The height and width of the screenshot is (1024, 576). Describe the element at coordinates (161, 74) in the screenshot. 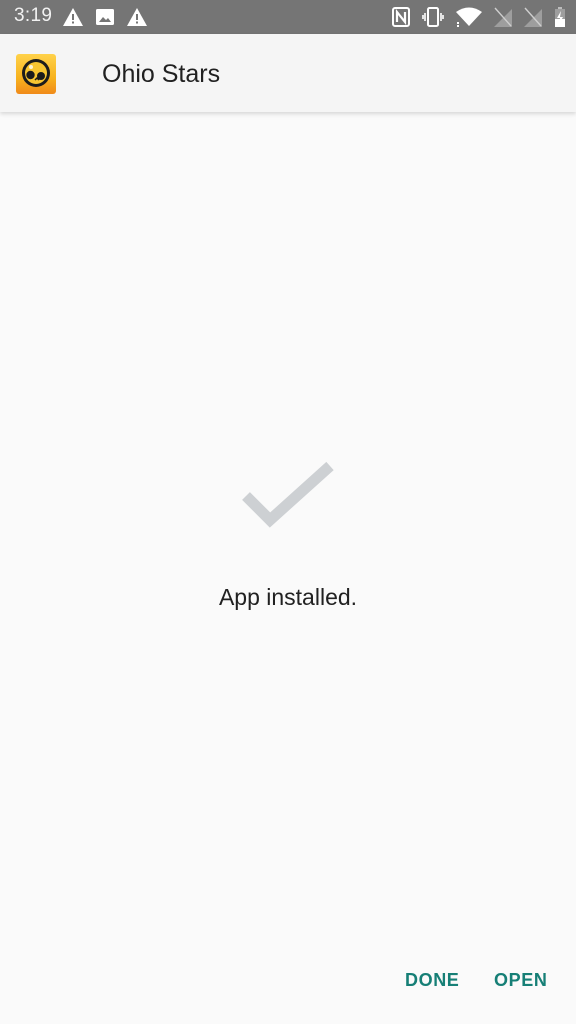

I see `app-title: Ohio Stars` at that location.